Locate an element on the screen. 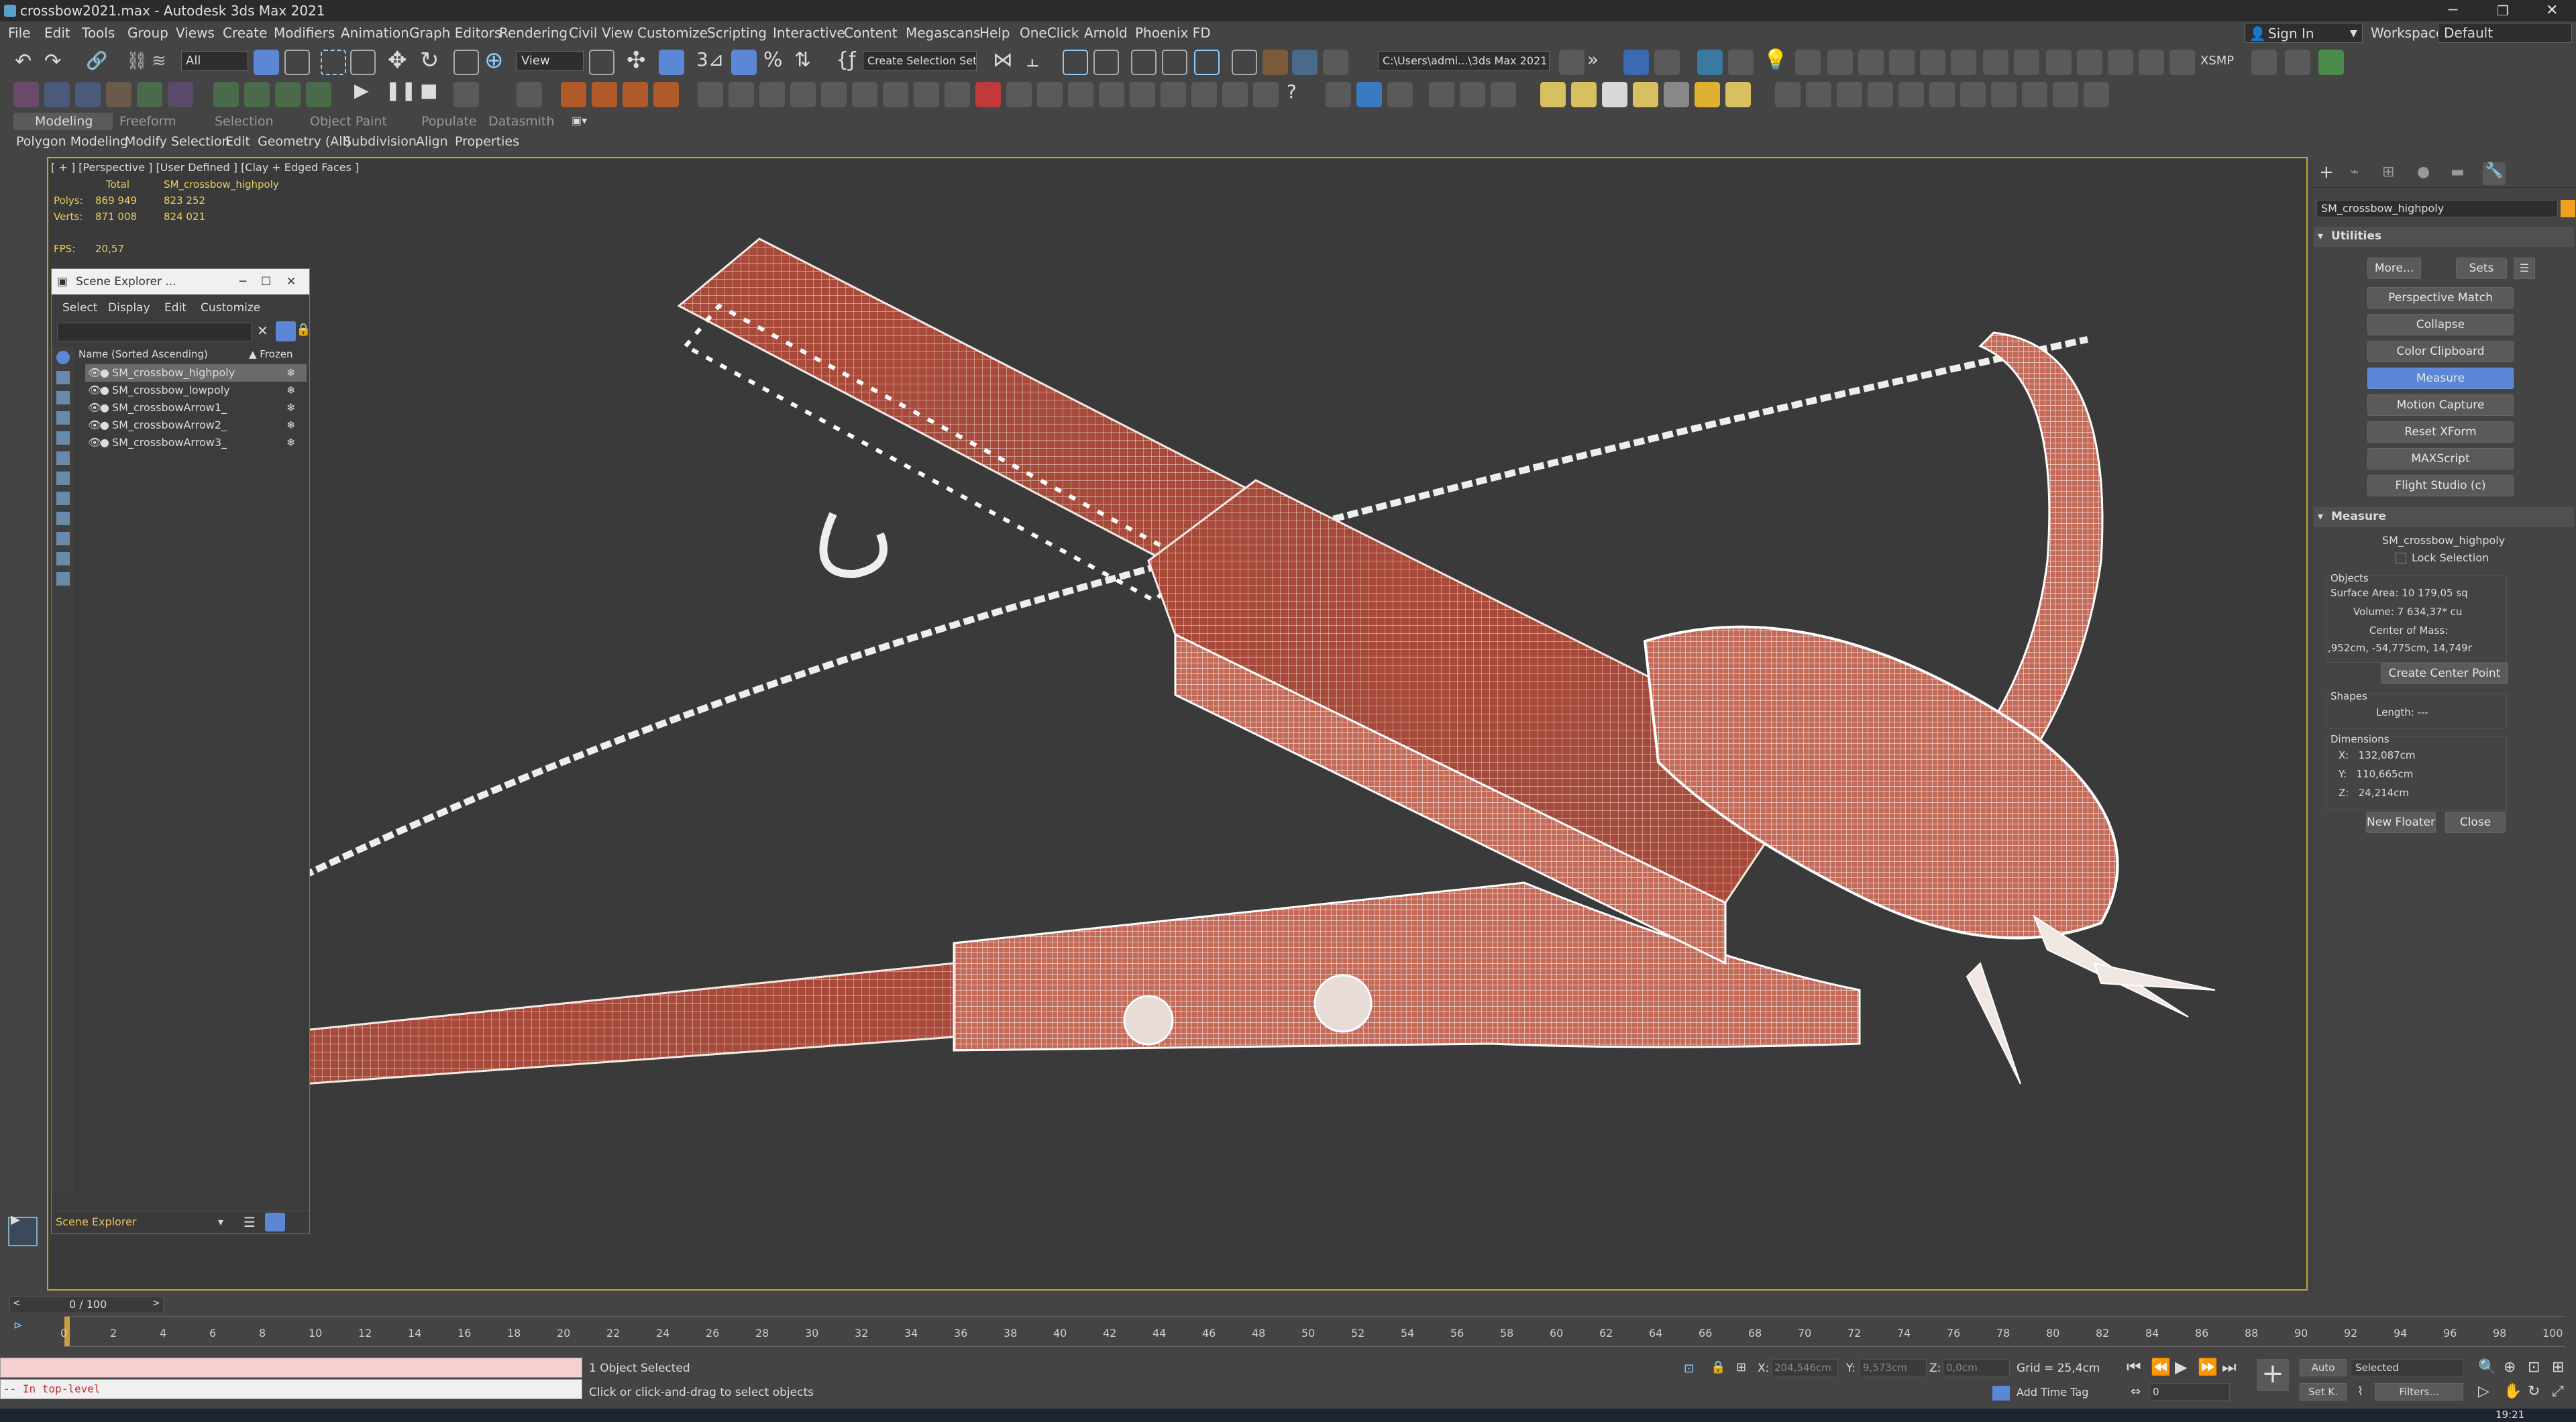 This screenshot has height=1422, width=2576. render-production-icon is located at coordinates (1335, 62).